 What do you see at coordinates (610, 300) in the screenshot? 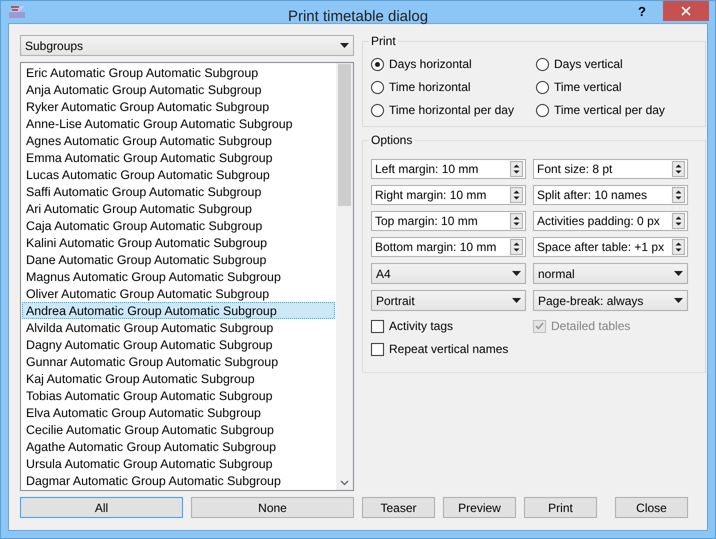
I see `dropdown: Page-break: always` at bounding box center [610, 300].